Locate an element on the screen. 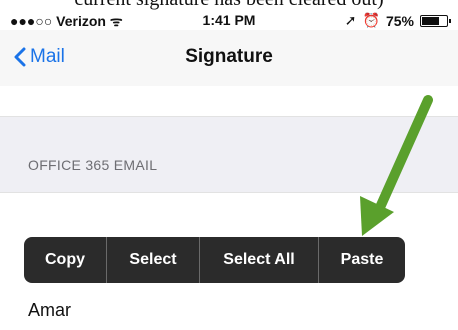 Image resolution: width=458 pixels, height=330 pixels. status-bar: ●●●○○ Verizon ᯤ 1:41 PM ➚ ⏰ 75% is located at coordinates (229, 19).